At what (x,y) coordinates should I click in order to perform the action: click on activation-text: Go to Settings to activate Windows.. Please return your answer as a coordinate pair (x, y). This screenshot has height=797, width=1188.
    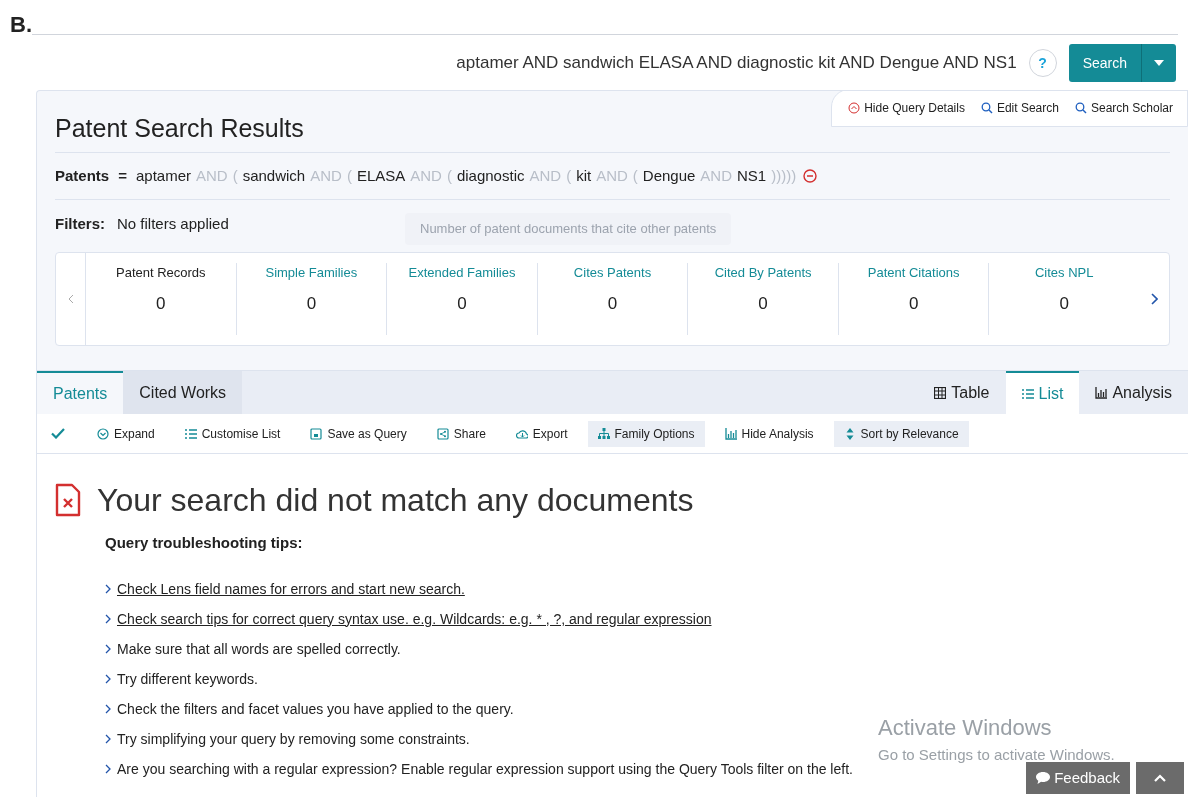
    Looking at the image, I should click on (996, 755).